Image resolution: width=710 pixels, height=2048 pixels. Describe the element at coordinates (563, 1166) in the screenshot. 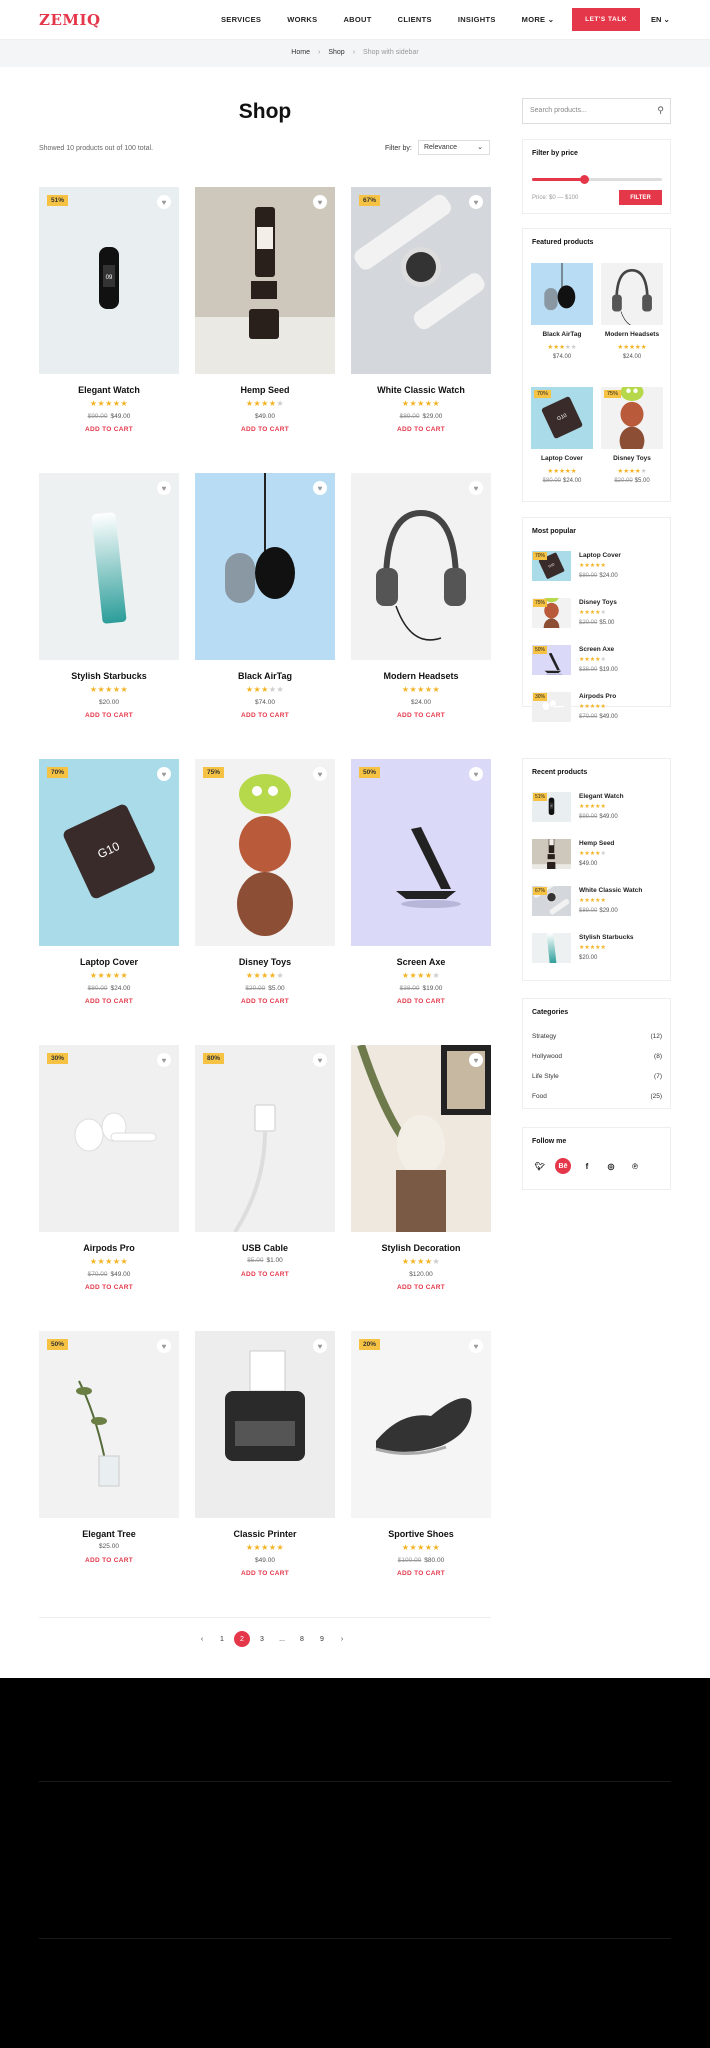

I see `behance-icon: Bē` at that location.